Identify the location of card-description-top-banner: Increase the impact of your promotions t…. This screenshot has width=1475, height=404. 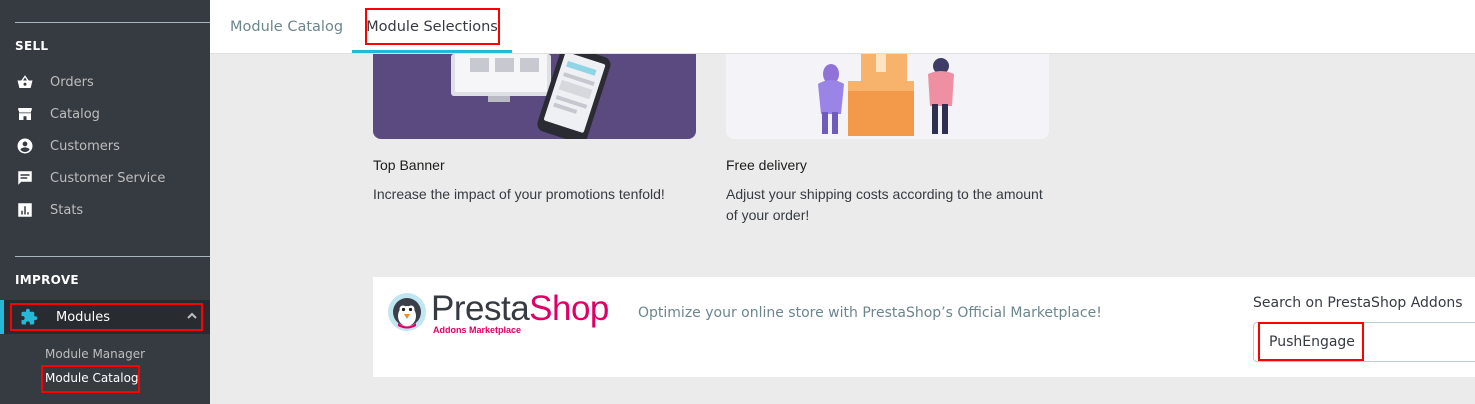
(519, 194).